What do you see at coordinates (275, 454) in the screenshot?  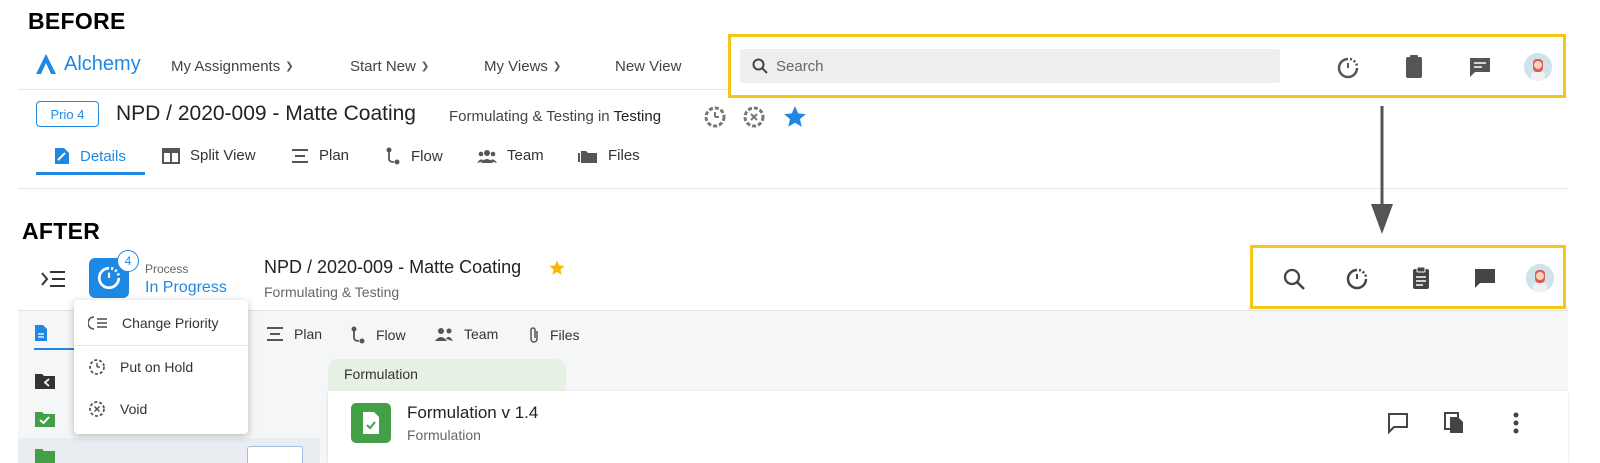 I see `row-action-button` at bounding box center [275, 454].